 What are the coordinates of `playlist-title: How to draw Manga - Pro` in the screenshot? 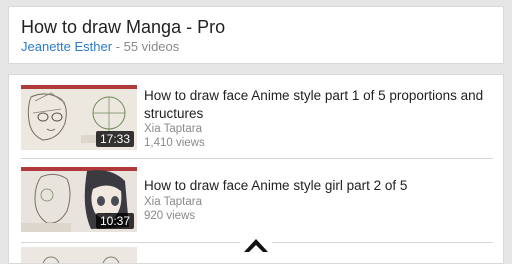 It's located at (123, 27).